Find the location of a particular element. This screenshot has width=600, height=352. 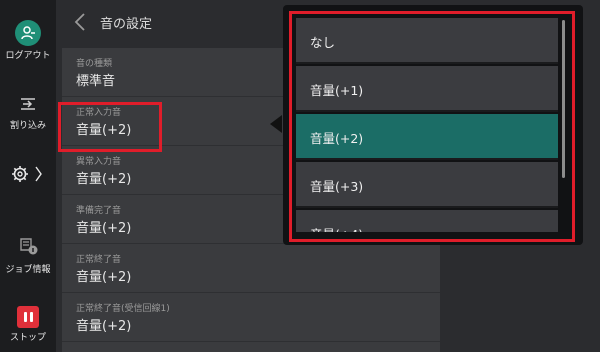

stop-button: ストップ is located at coordinates (28, 324).